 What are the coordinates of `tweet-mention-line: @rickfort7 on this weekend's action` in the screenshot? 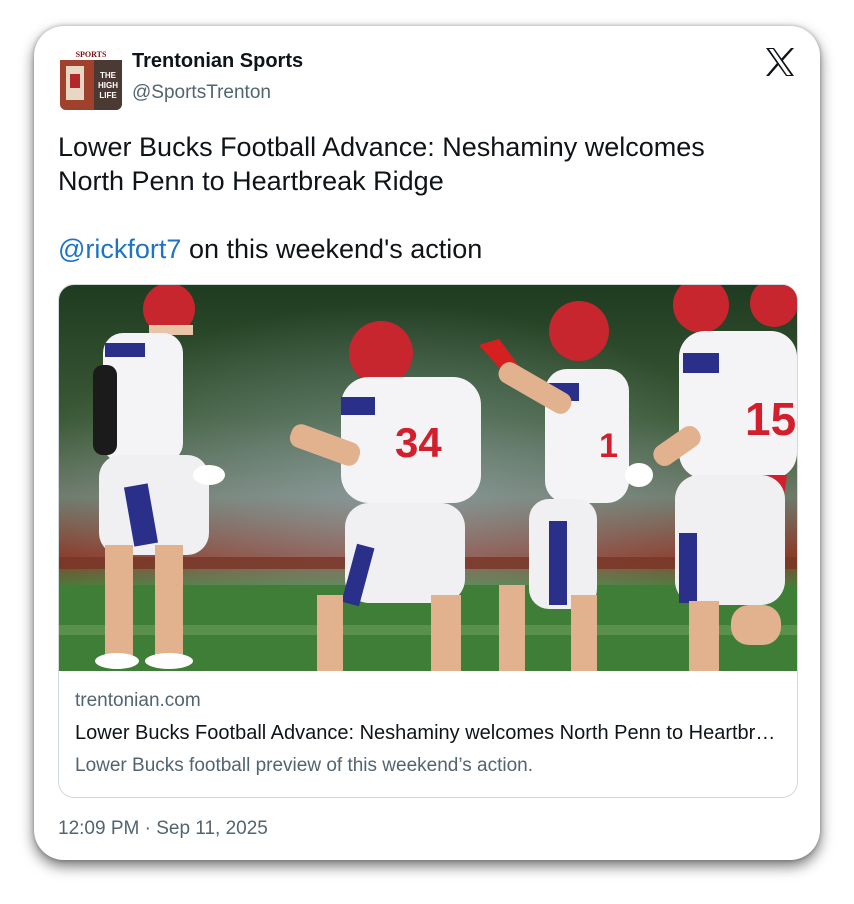 It's located at (423, 249).